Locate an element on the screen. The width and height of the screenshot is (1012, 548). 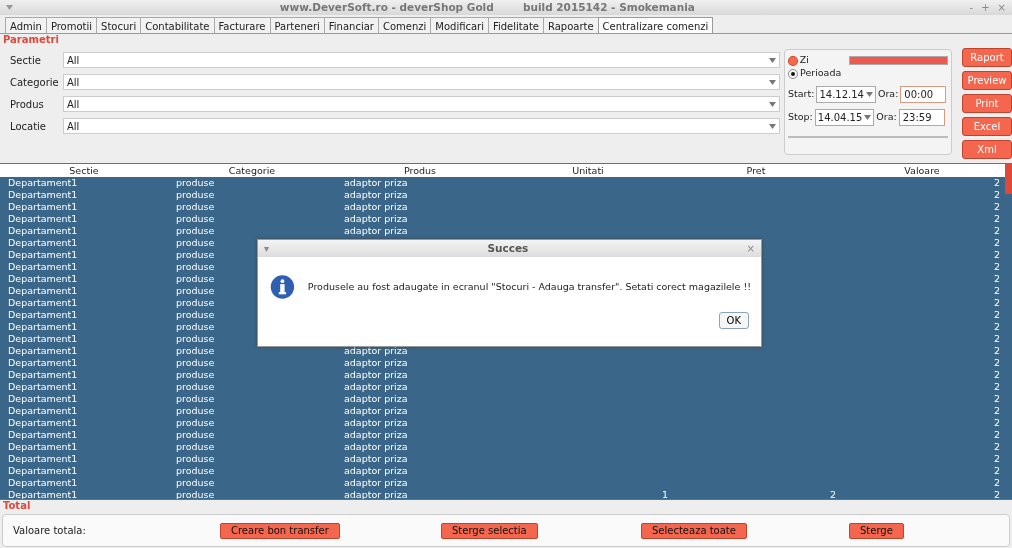
field-label: Start: is located at coordinates (801, 94).